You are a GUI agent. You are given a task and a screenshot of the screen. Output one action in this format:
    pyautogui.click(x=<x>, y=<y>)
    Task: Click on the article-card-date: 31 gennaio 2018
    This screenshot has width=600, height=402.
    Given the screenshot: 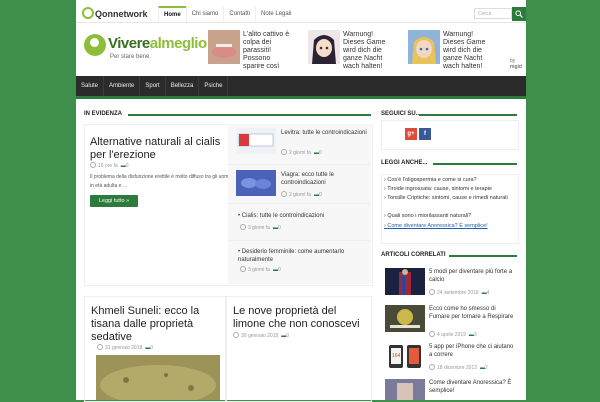 What is the action you would take?
    pyautogui.click(x=124, y=348)
    